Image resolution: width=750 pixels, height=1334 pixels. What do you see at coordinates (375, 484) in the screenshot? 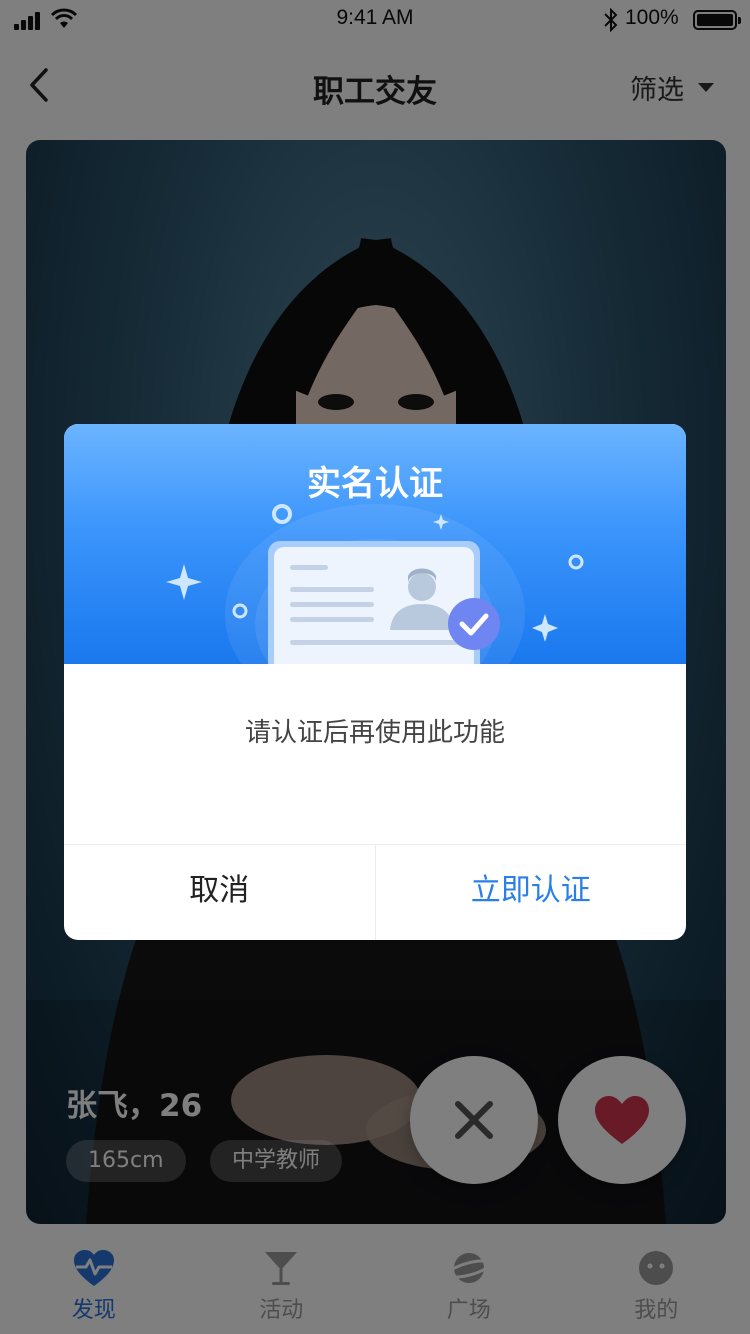
I see `dialog-title: 实名认证` at bounding box center [375, 484].